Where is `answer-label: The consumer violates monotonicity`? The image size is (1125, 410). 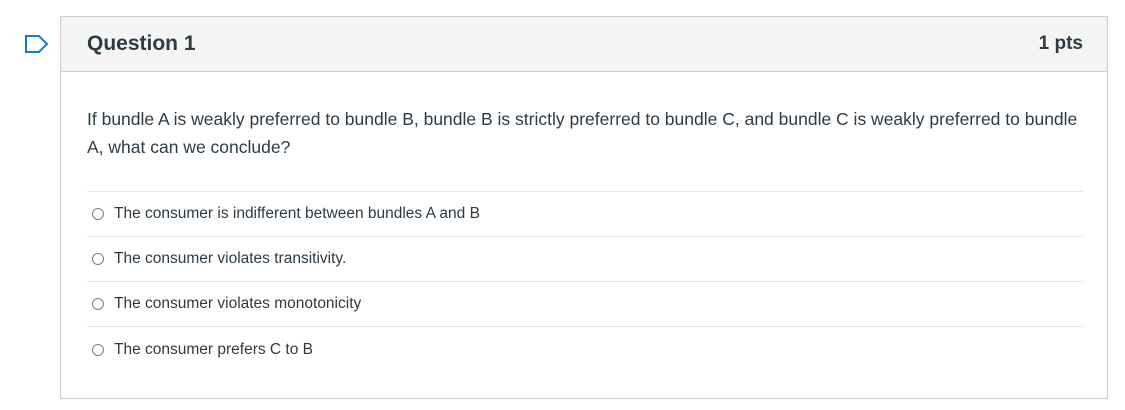
answer-label: The consumer violates monotonicity is located at coordinates (237, 304).